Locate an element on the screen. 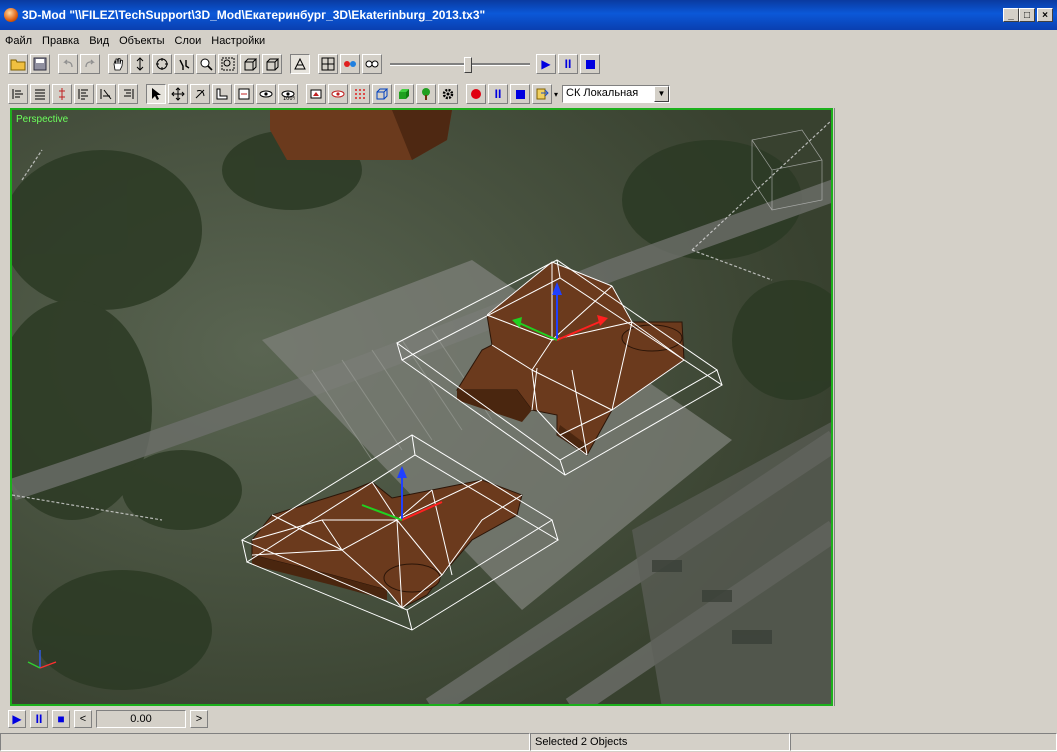  window-controls: _ □ × is located at coordinates (1028, 15).